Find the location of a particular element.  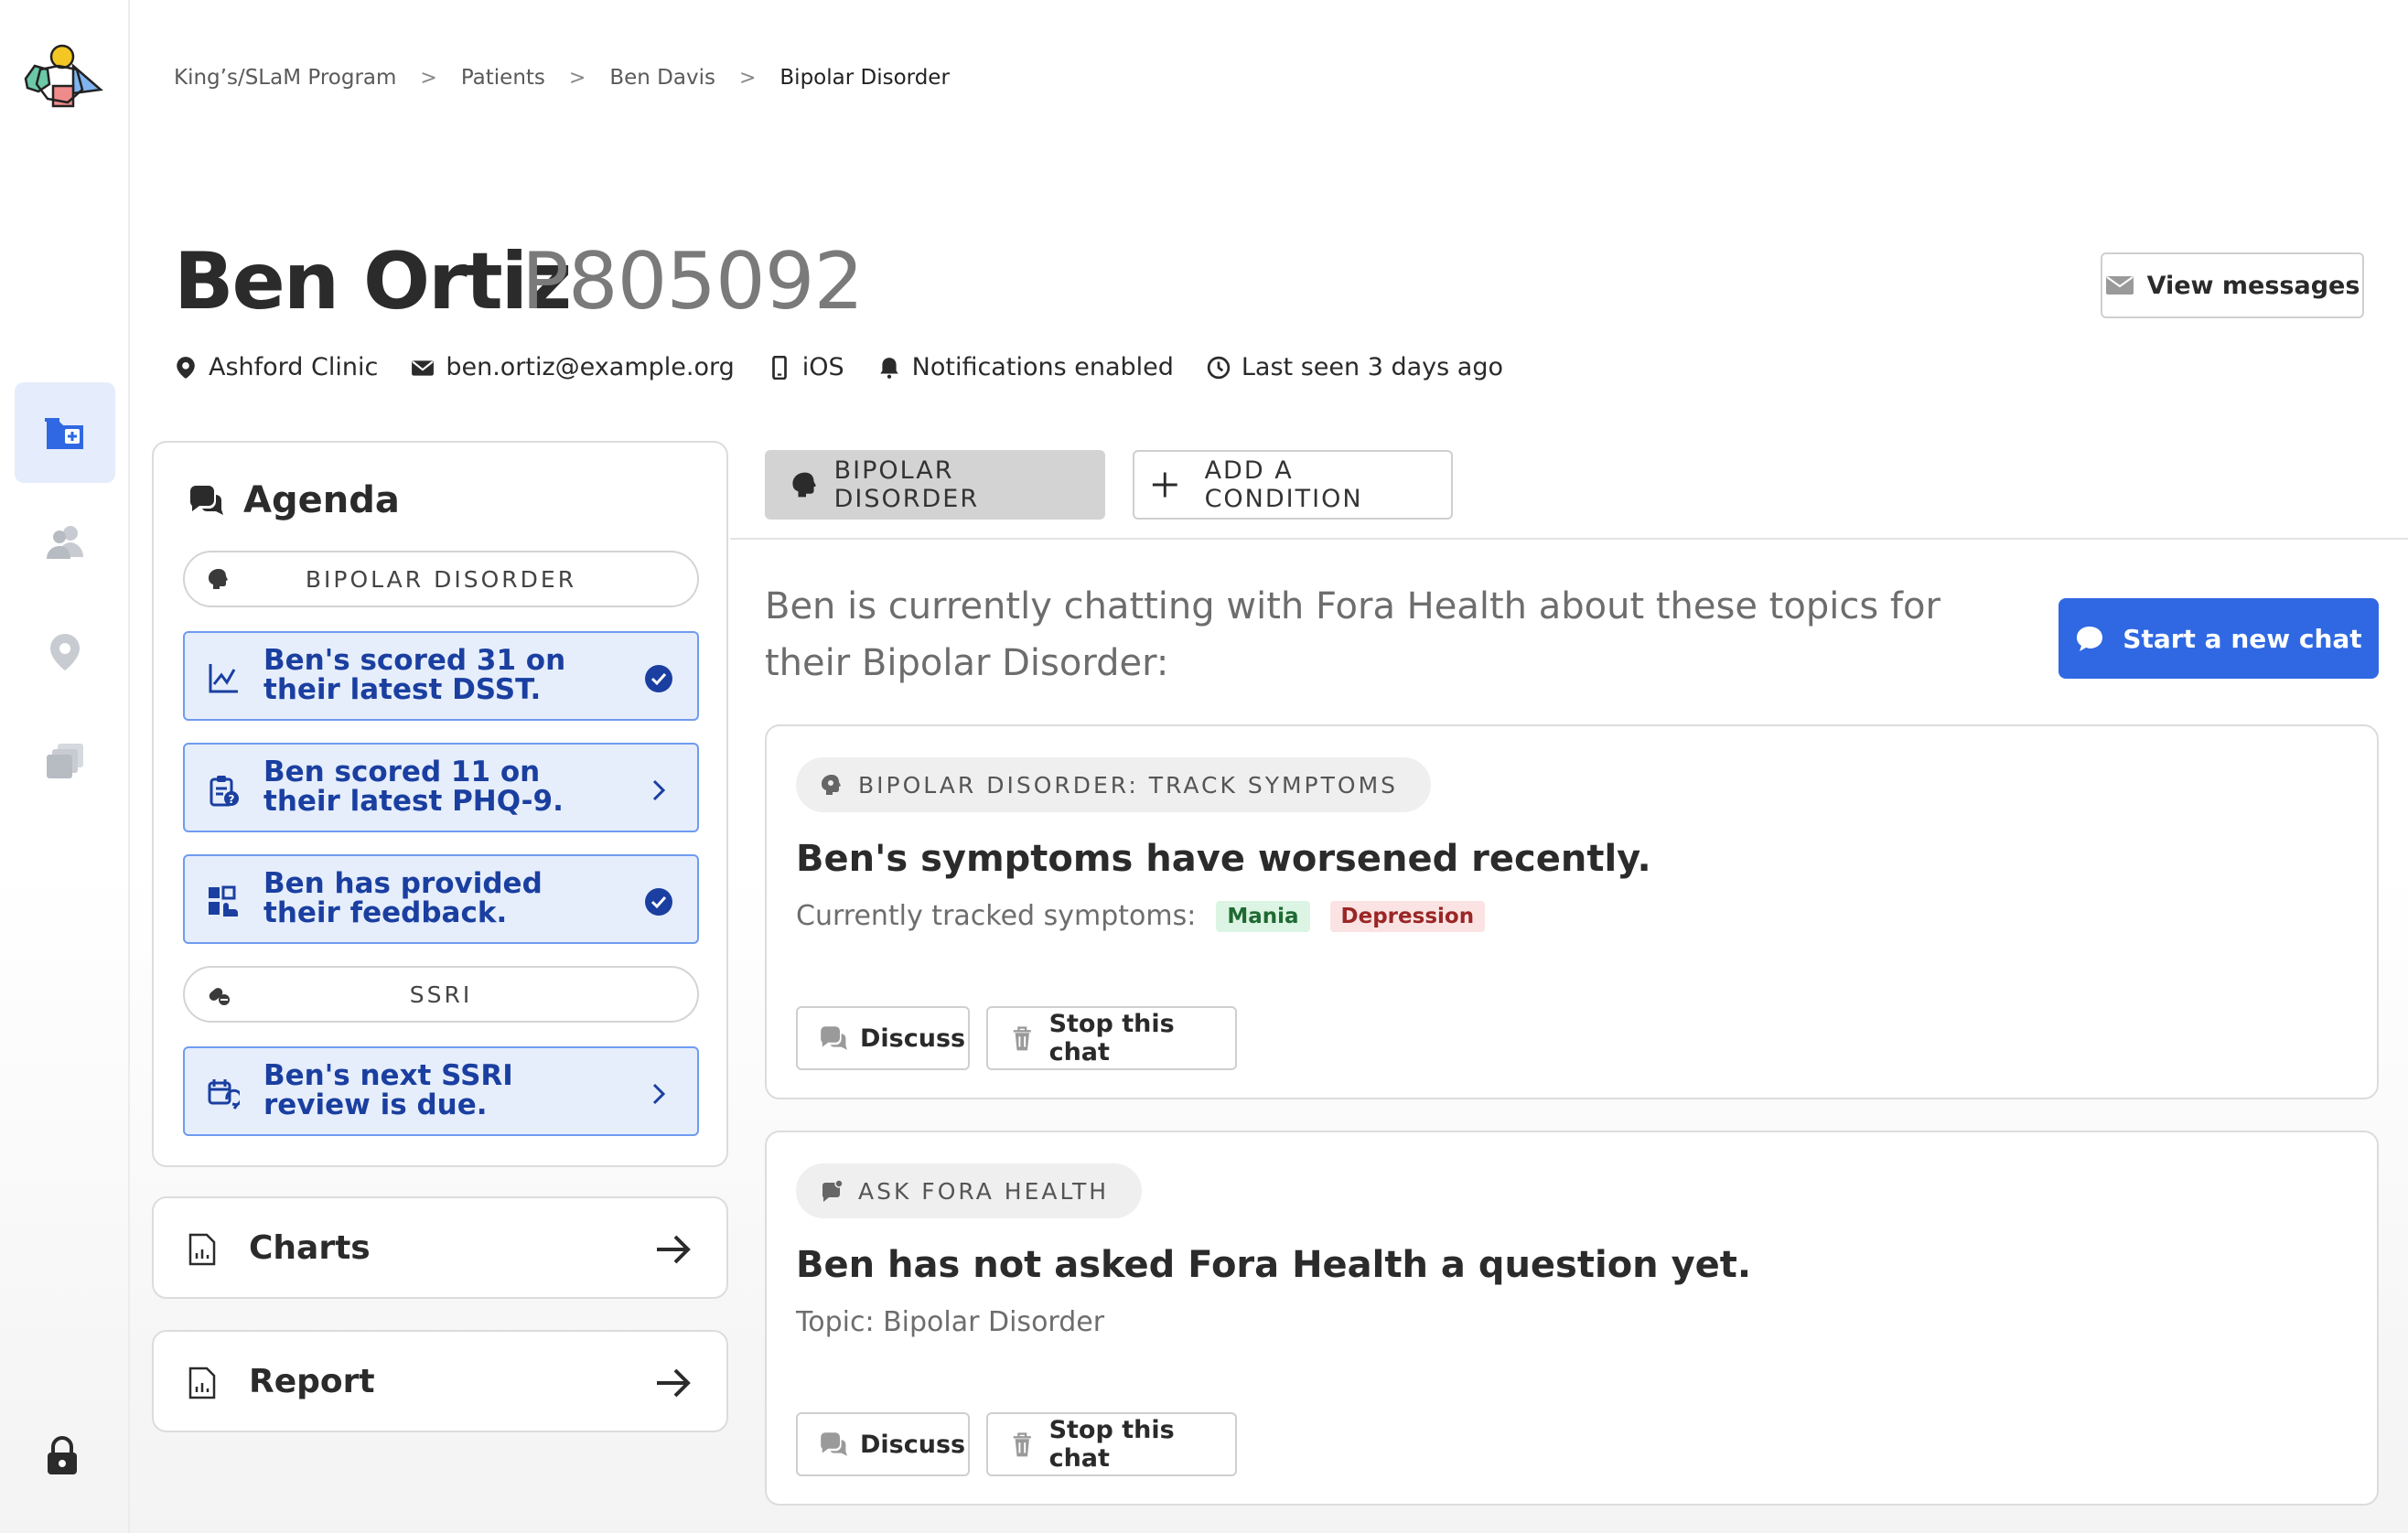

agenda-title-text: Agenda is located at coordinates (321, 500).